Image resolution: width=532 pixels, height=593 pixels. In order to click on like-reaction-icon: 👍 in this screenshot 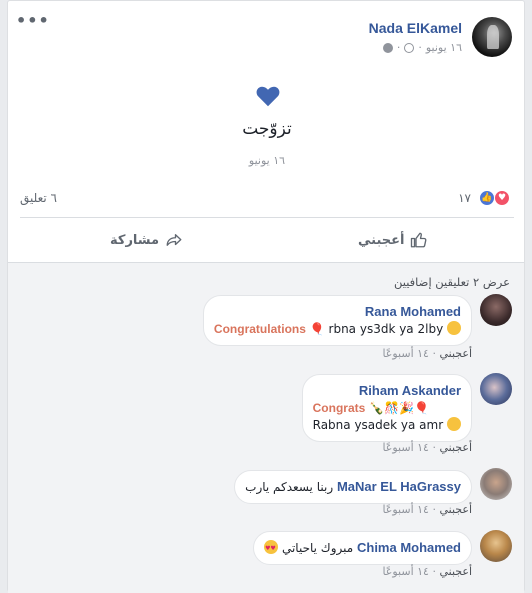, I will do `click(487, 198)`.